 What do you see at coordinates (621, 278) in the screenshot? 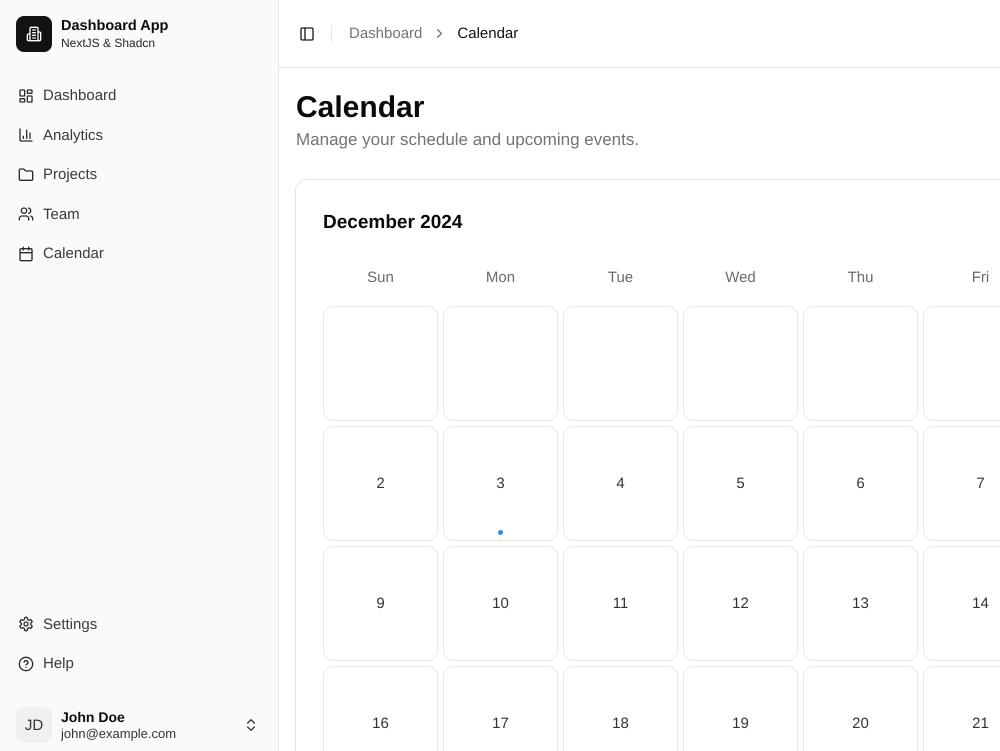
I see `weekday-label: Tue` at bounding box center [621, 278].